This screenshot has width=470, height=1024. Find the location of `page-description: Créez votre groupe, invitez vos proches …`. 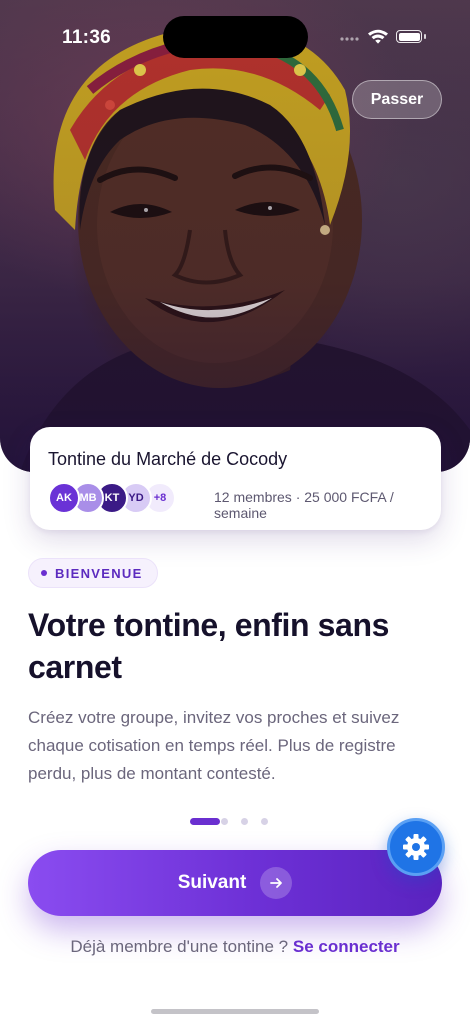

page-description: Créez votre groupe, invitez vos proches … is located at coordinates (214, 745).